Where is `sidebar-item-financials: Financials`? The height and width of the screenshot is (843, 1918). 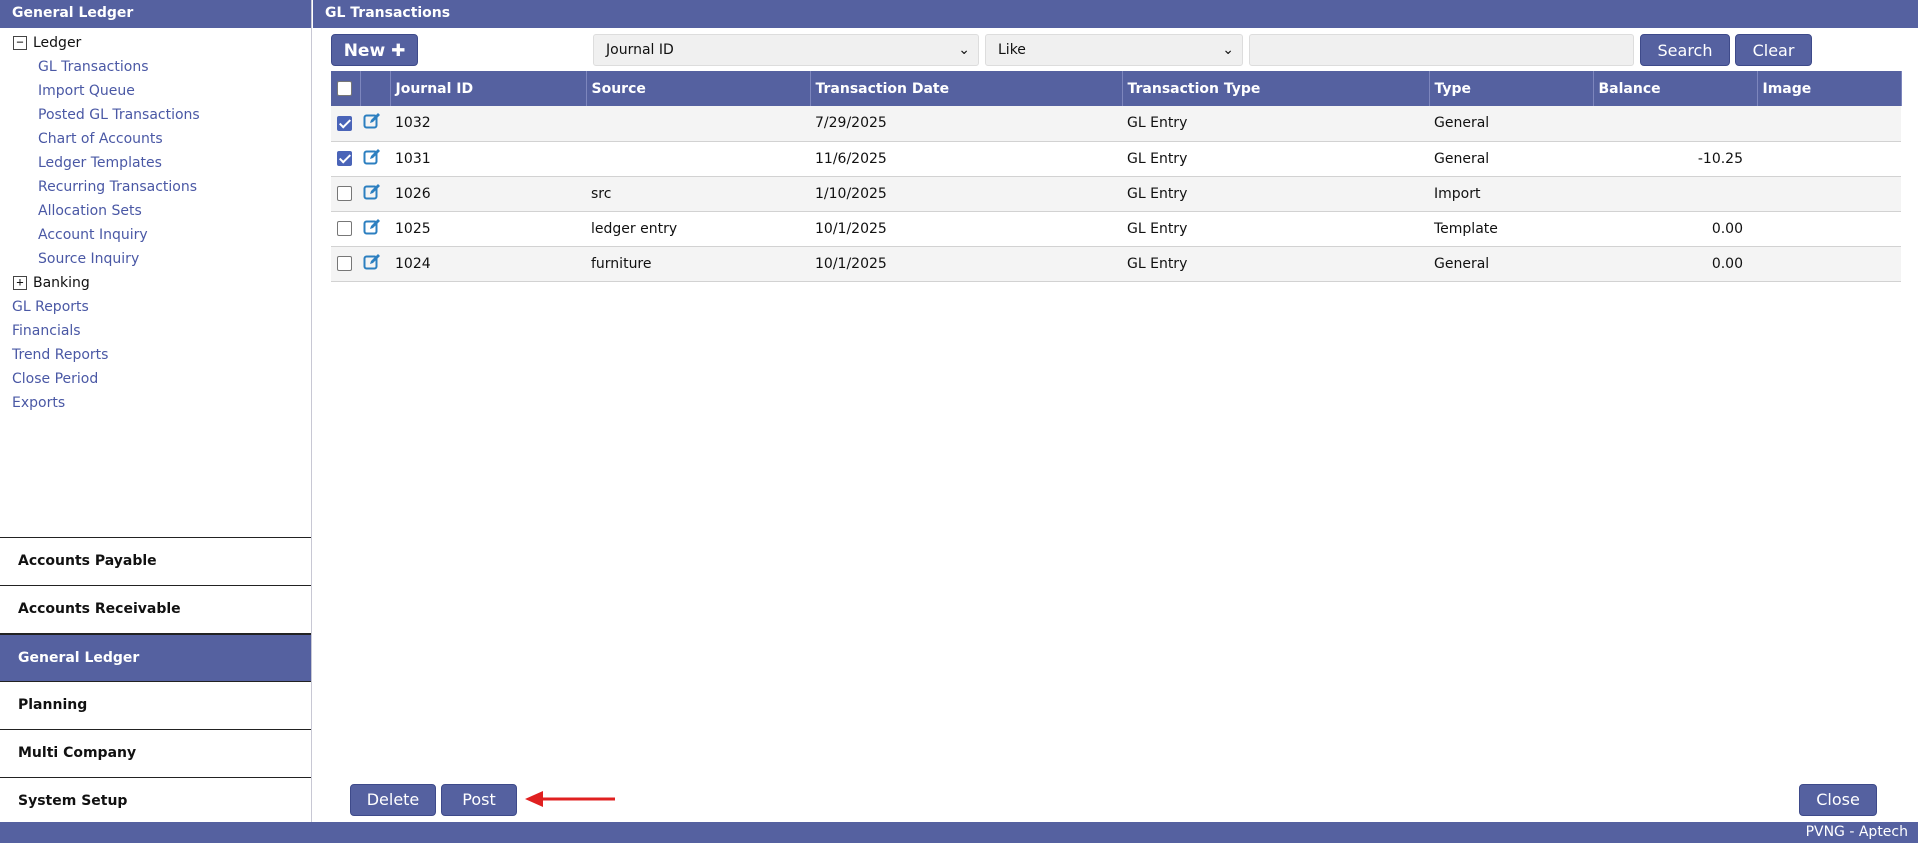
sidebar-item-financials: Financials is located at coordinates (155, 331).